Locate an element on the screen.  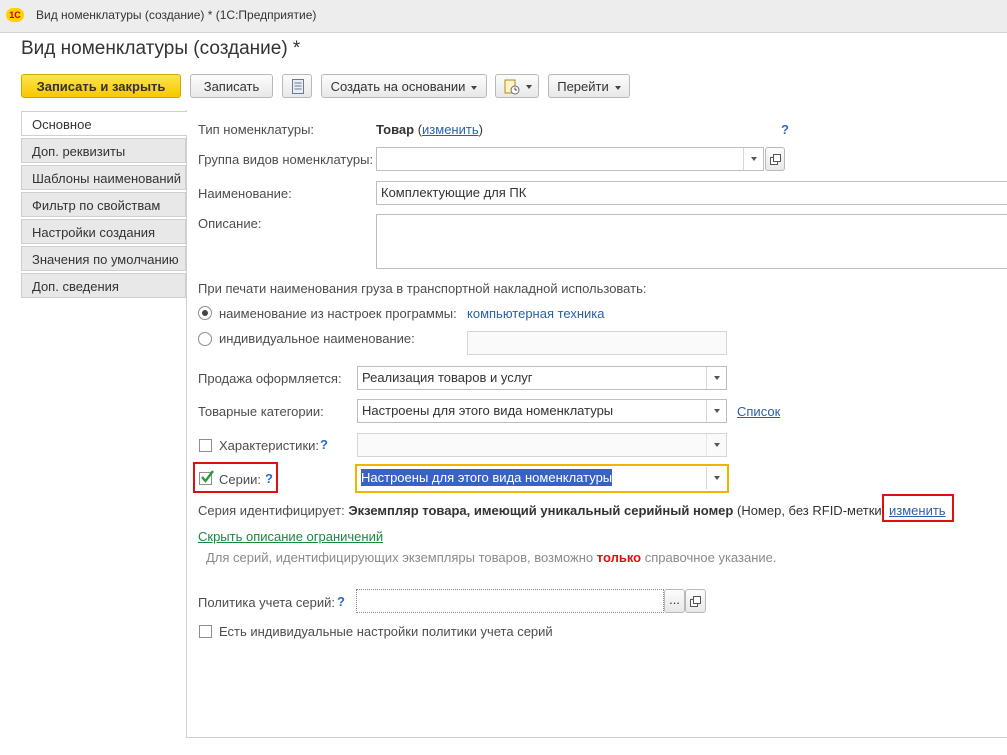
categories-label: Товарные категории: is located at coordinates (261, 411).